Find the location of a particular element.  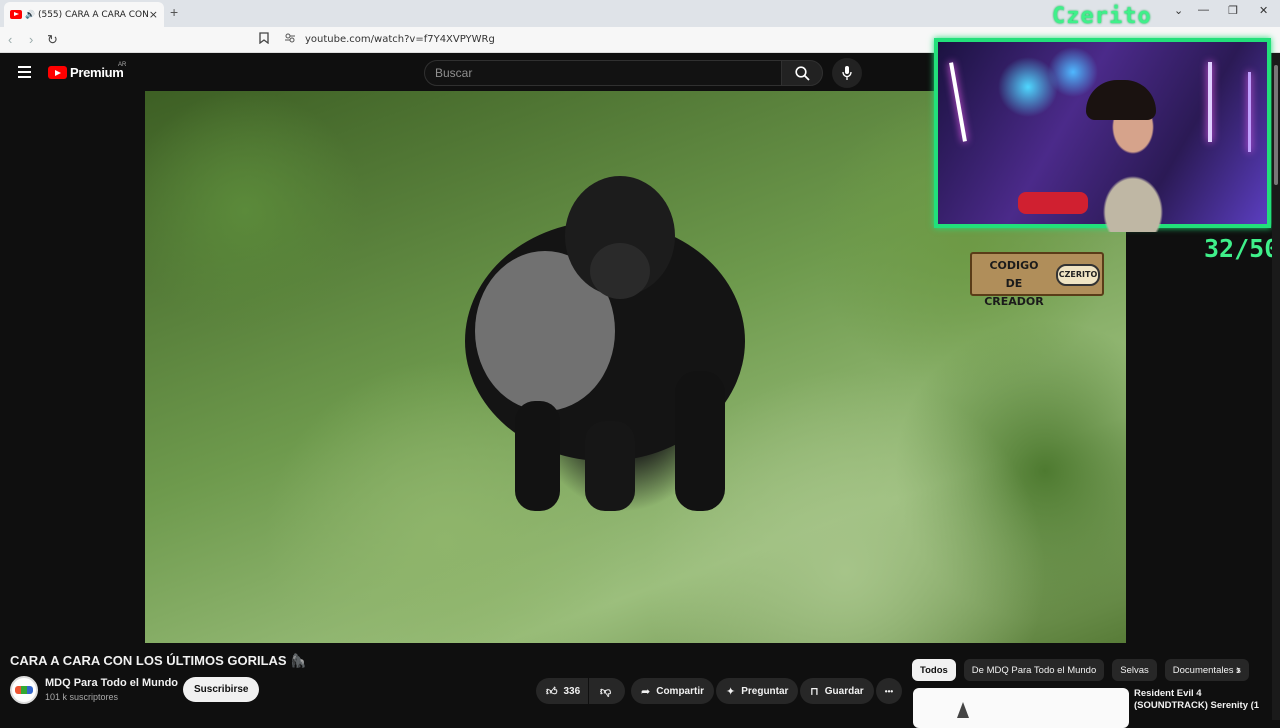

voice-search-button is located at coordinates (847, 73).